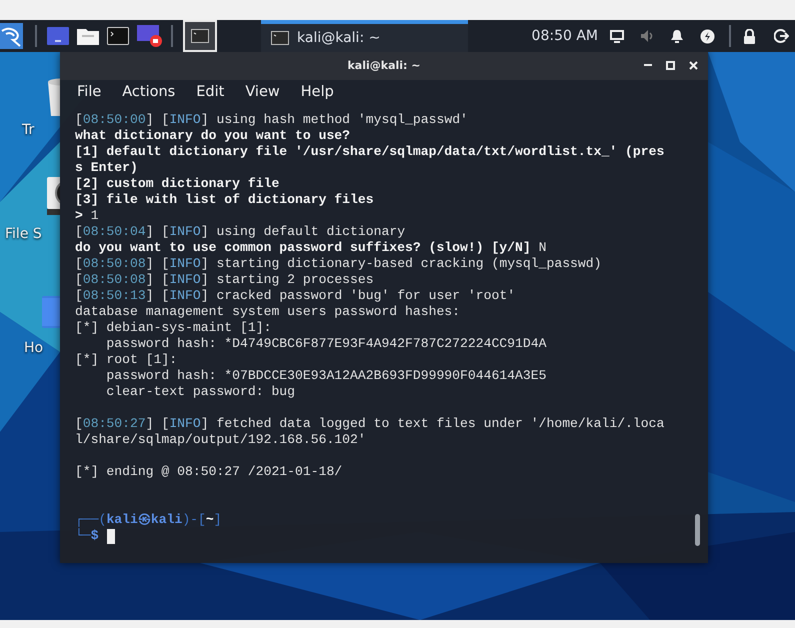 The image size is (795, 628). I want to click on maximize-icon, so click(670, 65).